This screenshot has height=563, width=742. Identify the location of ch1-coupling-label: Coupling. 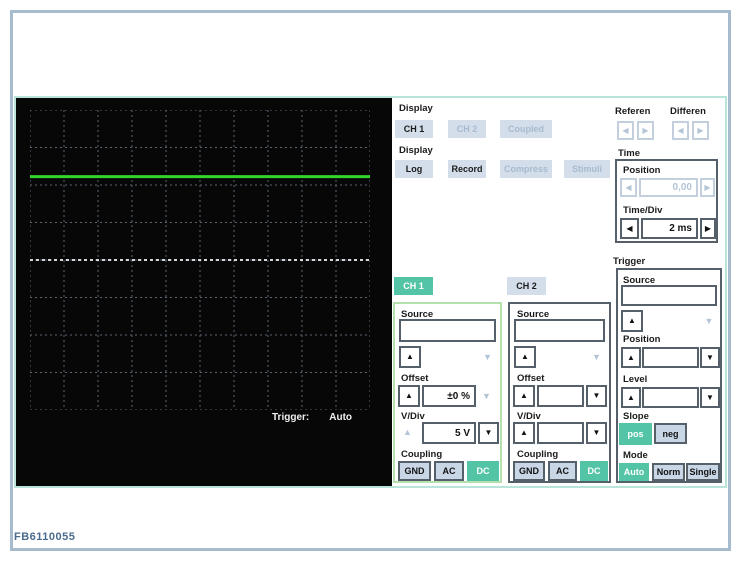
(422, 454).